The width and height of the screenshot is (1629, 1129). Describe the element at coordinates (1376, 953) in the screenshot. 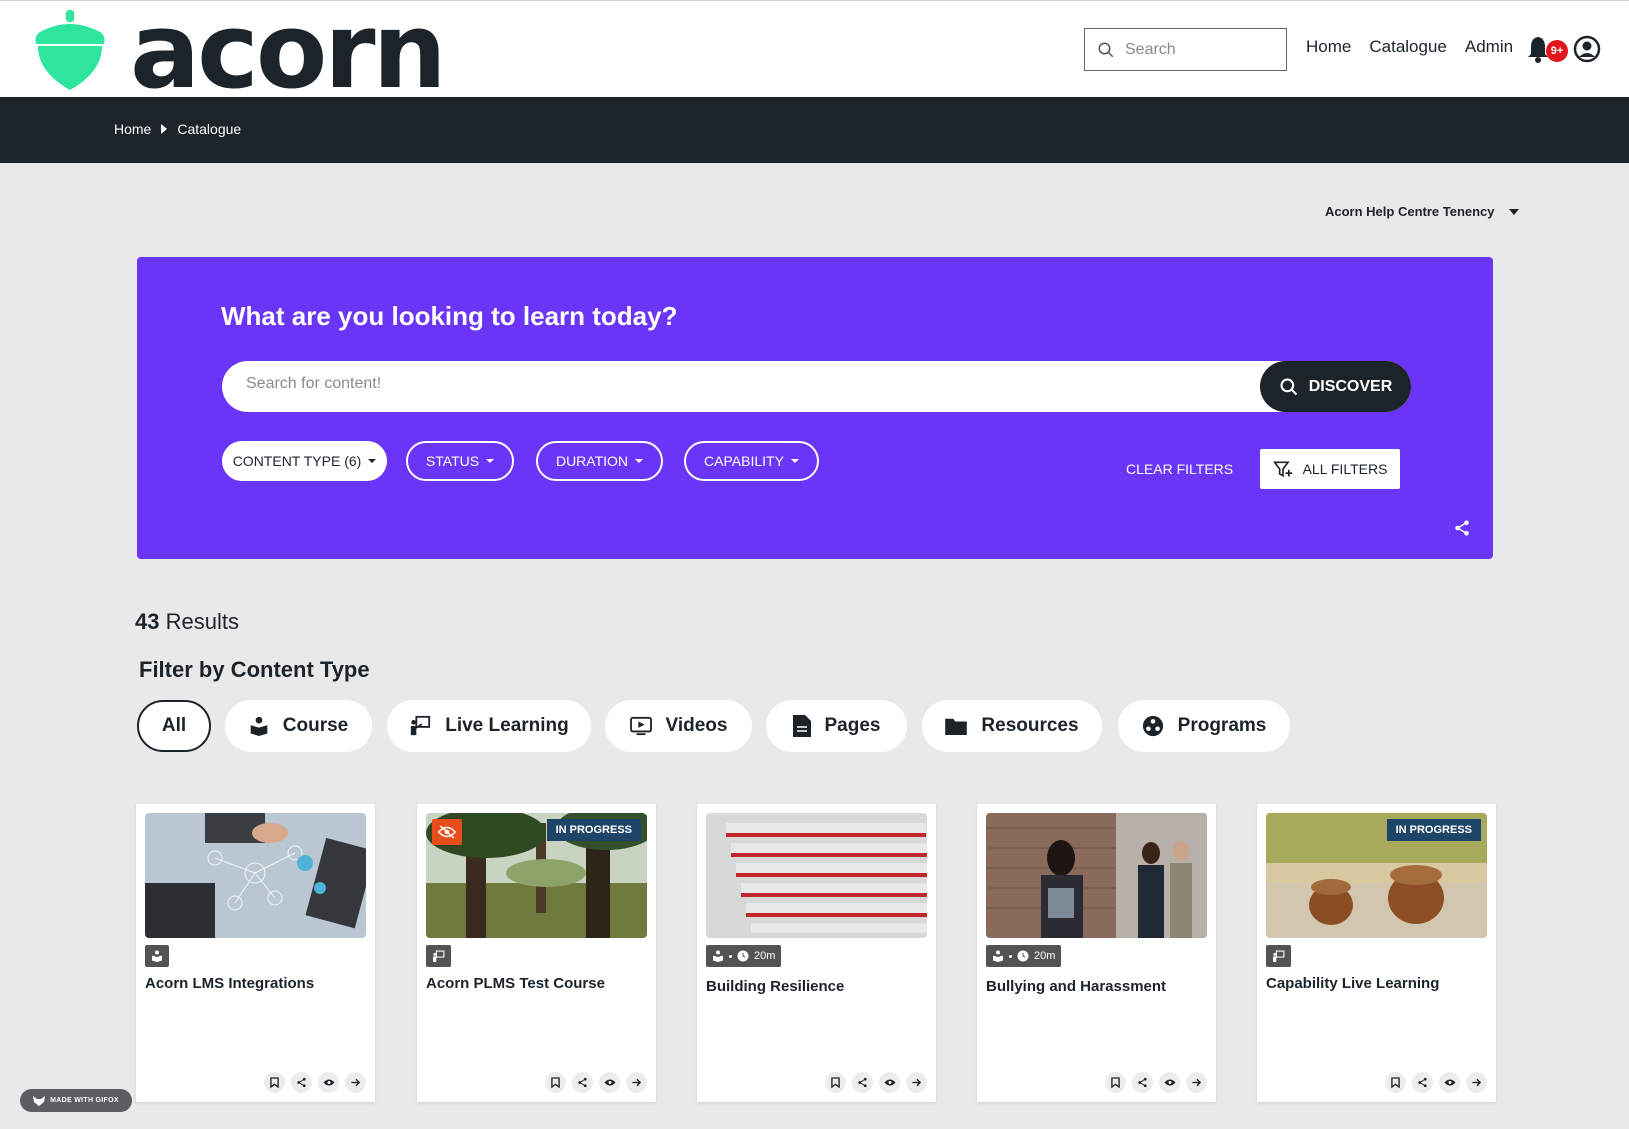

I see `content-card: IN PROGRESS Capability Live Learning` at that location.